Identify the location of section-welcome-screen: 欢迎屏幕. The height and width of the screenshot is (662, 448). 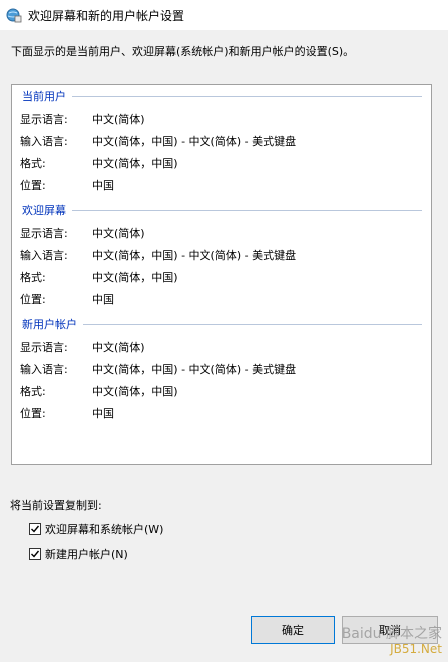
(222, 210).